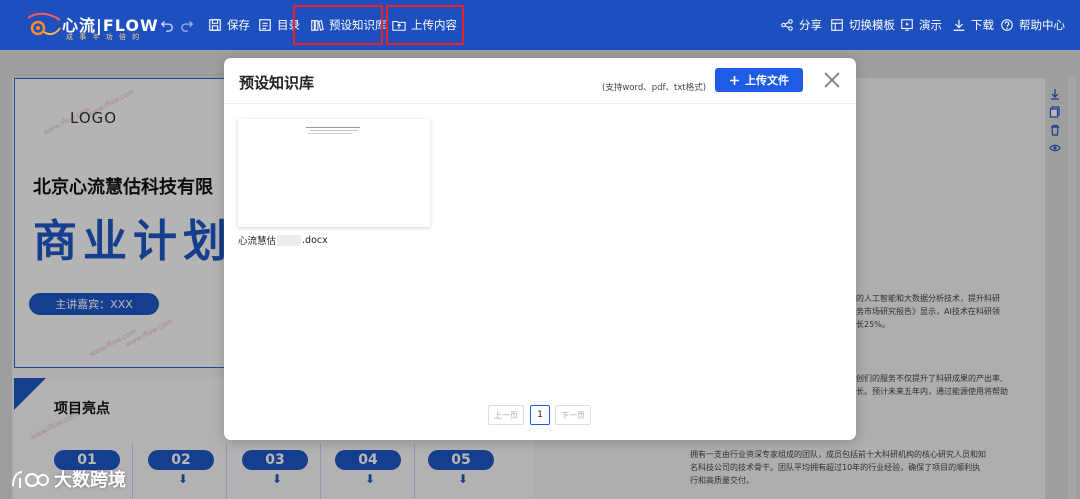 The height and width of the screenshot is (499, 1080). I want to click on undo-icon, so click(166, 26).